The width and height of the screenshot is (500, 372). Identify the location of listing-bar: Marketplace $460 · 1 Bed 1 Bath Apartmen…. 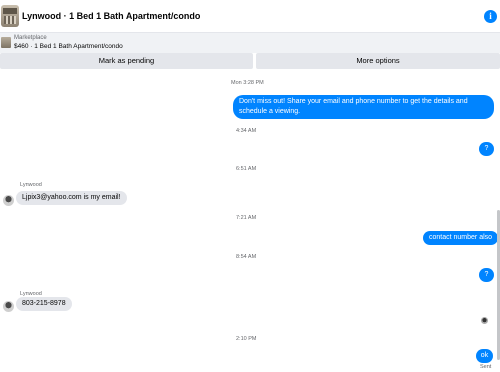
(250, 43).